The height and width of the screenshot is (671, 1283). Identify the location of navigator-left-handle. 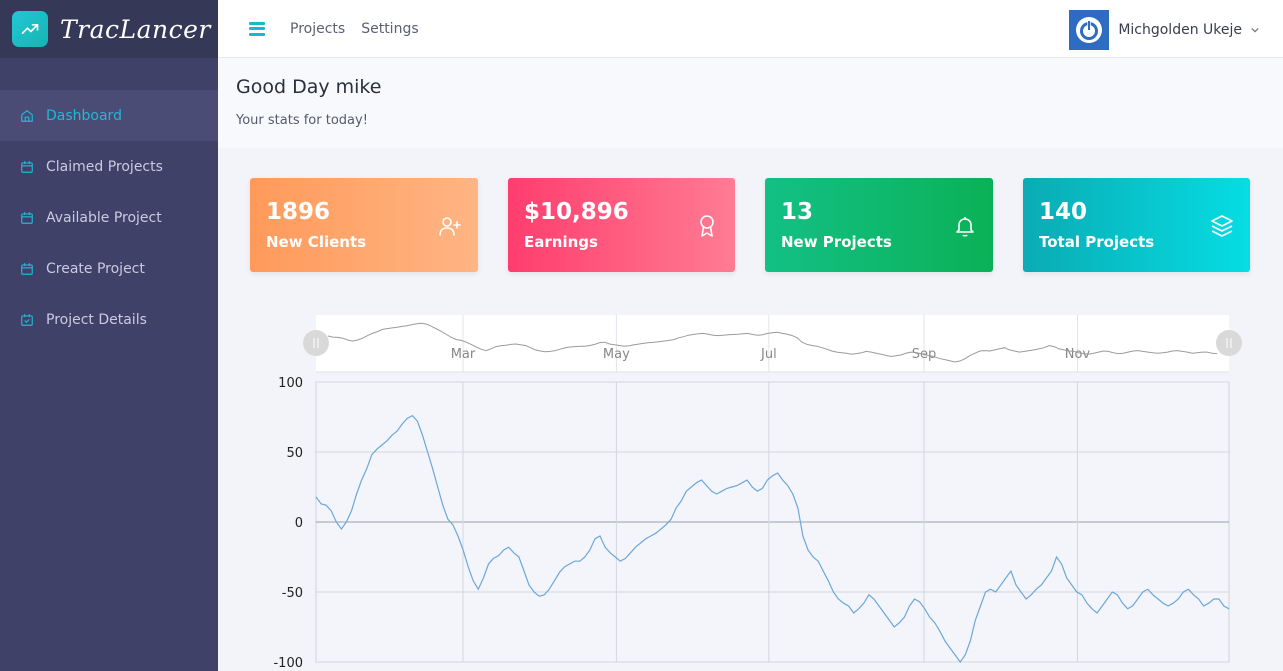
(316, 343).